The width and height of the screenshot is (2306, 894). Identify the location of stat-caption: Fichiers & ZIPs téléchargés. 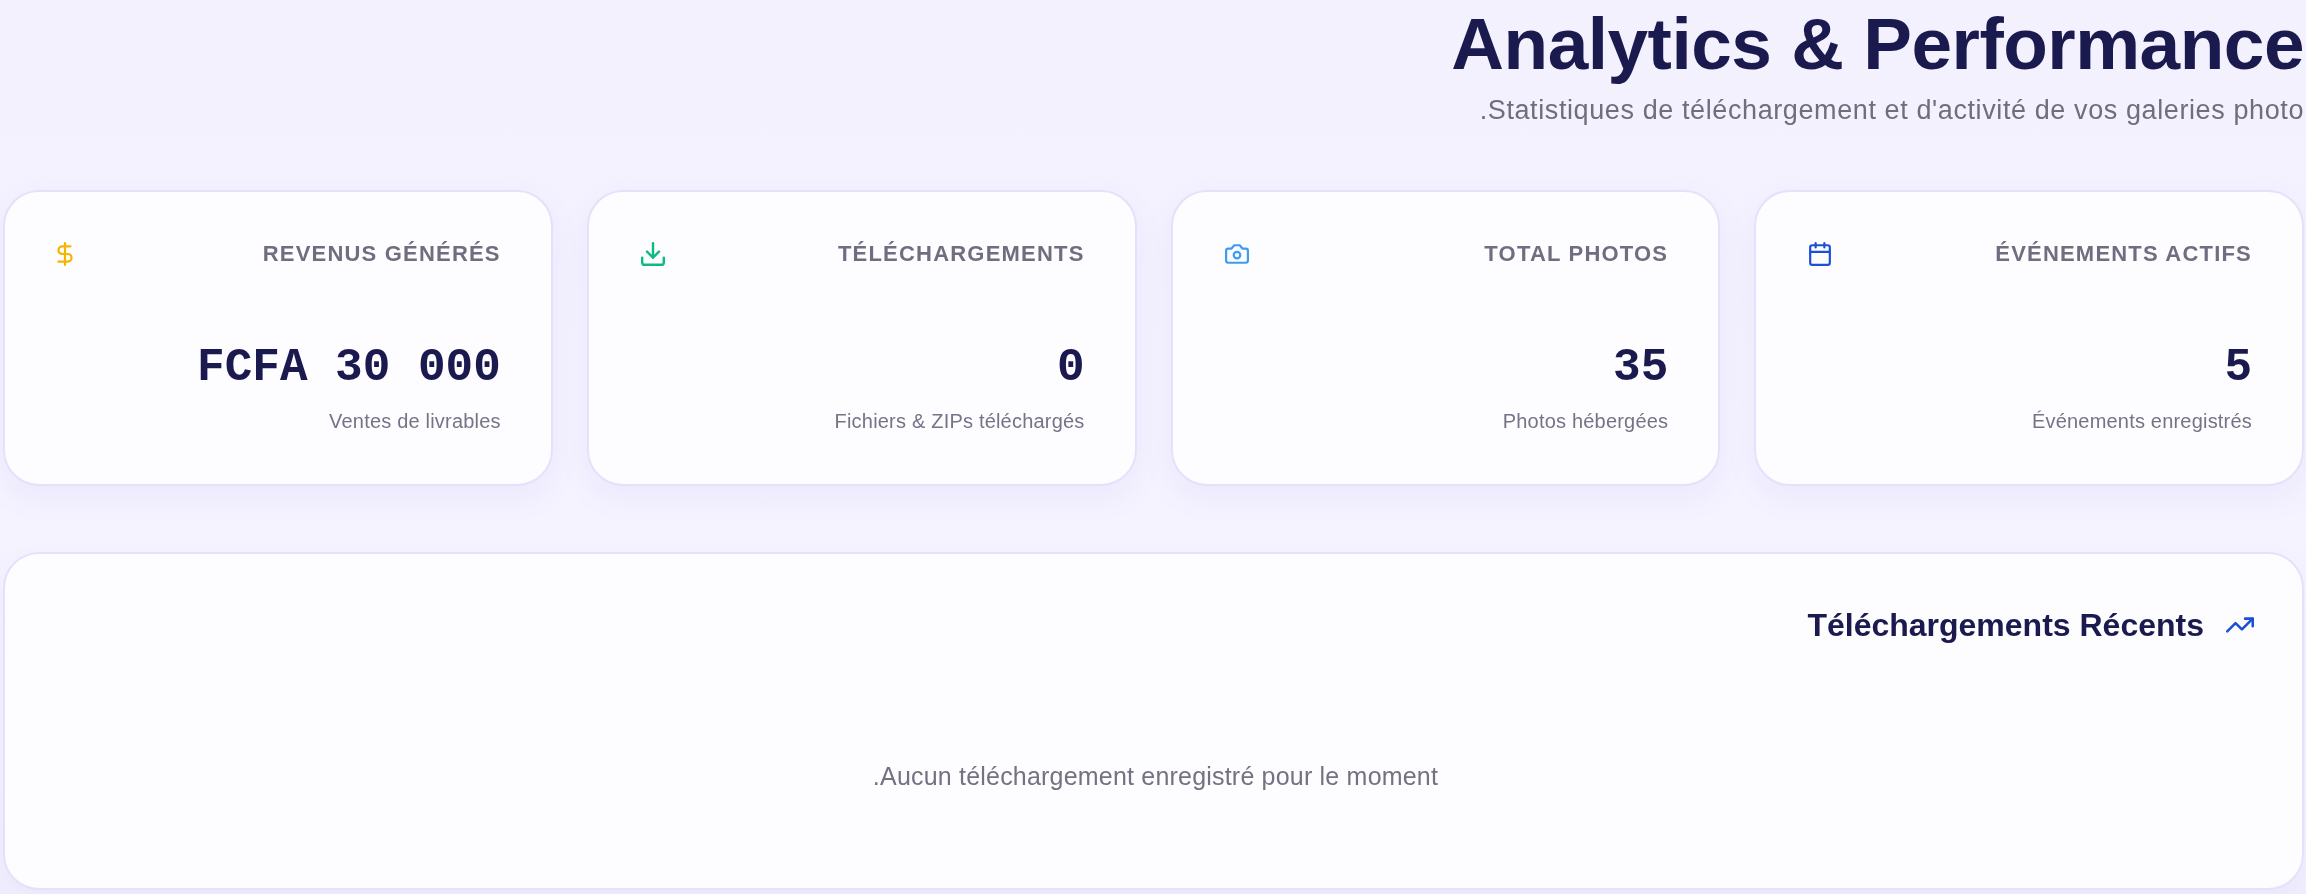
(959, 421).